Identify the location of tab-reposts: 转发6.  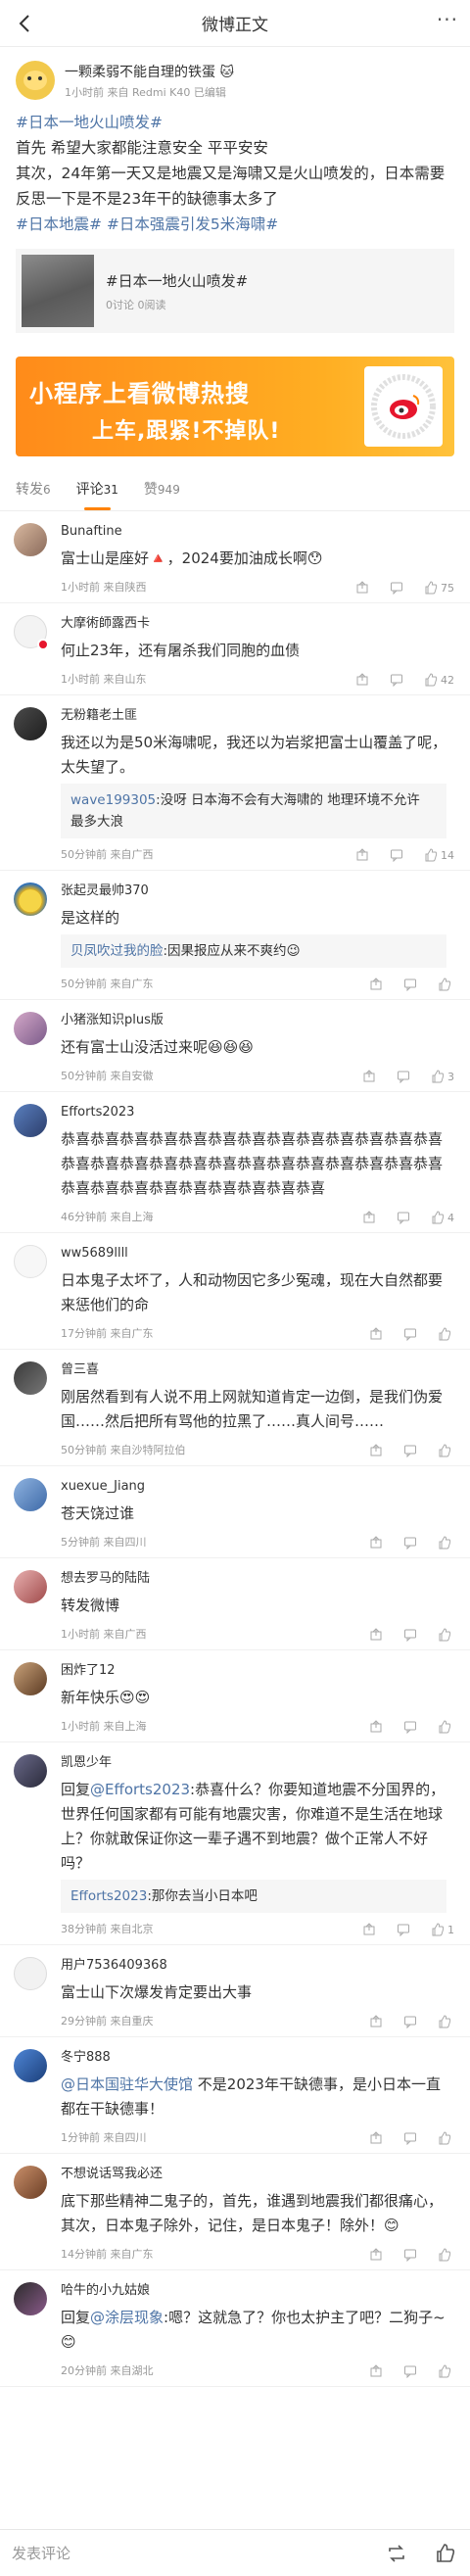
(33, 489).